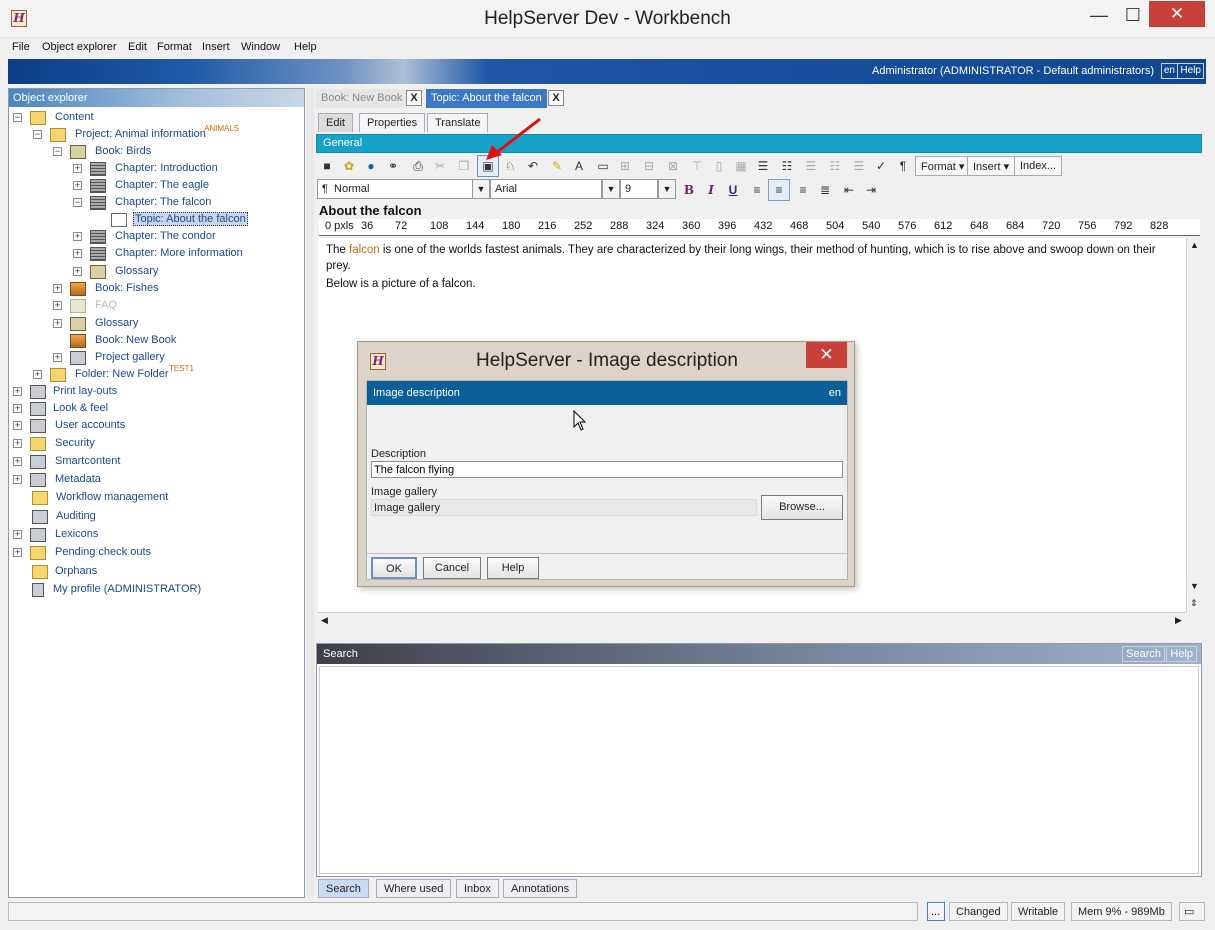 The image size is (1215, 930). I want to click on scroll-right-icon: ▶, so click(1178, 620).